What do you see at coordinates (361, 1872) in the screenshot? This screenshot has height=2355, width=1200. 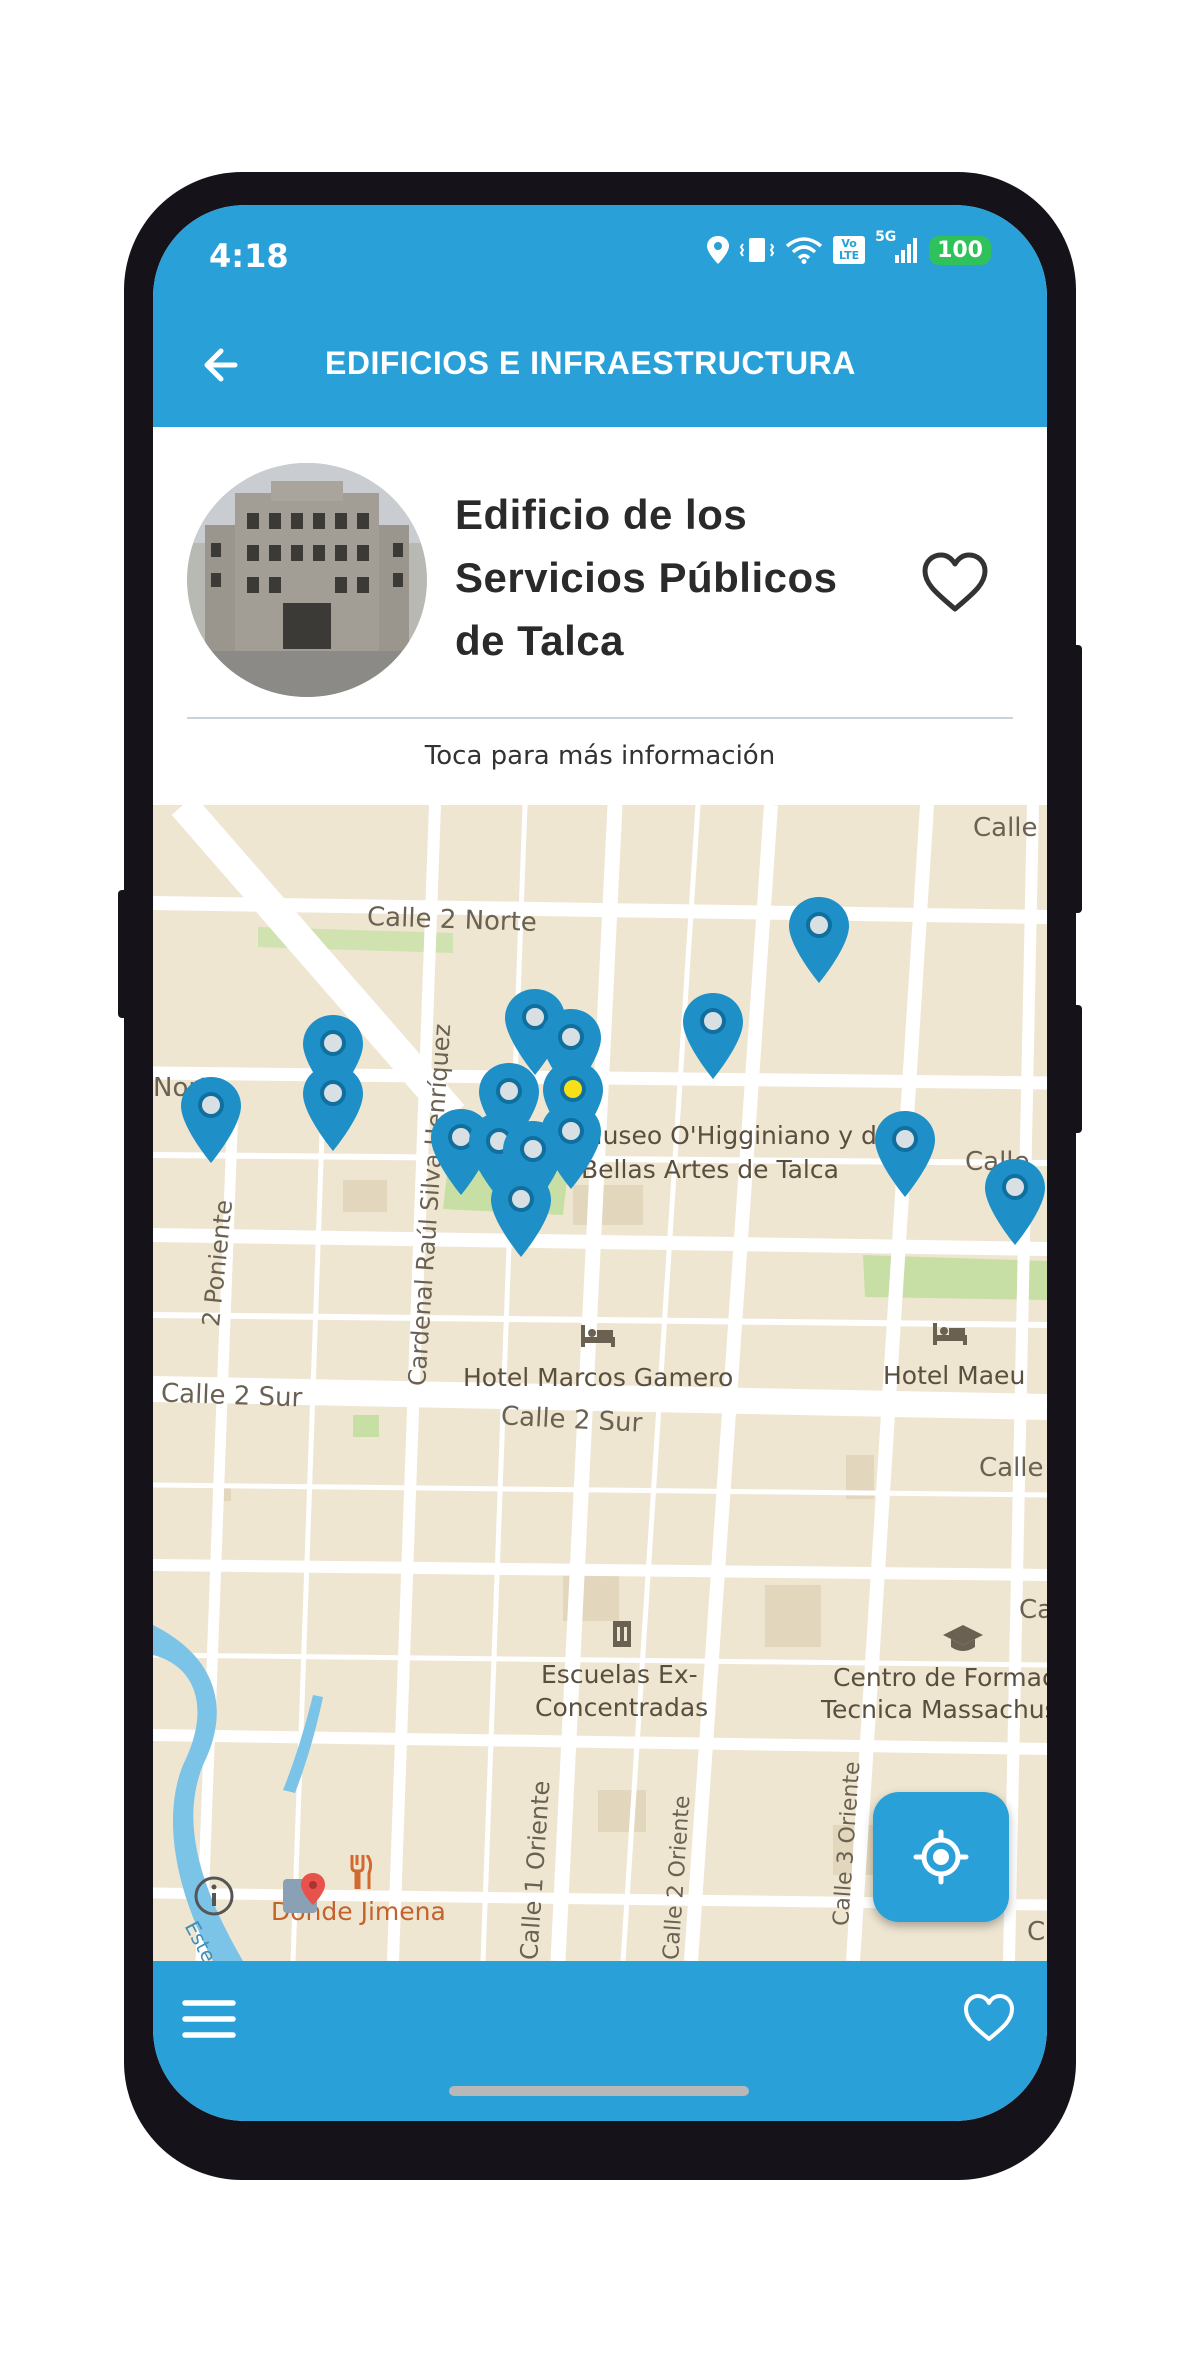 I see `restaurant-icon` at bounding box center [361, 1872].